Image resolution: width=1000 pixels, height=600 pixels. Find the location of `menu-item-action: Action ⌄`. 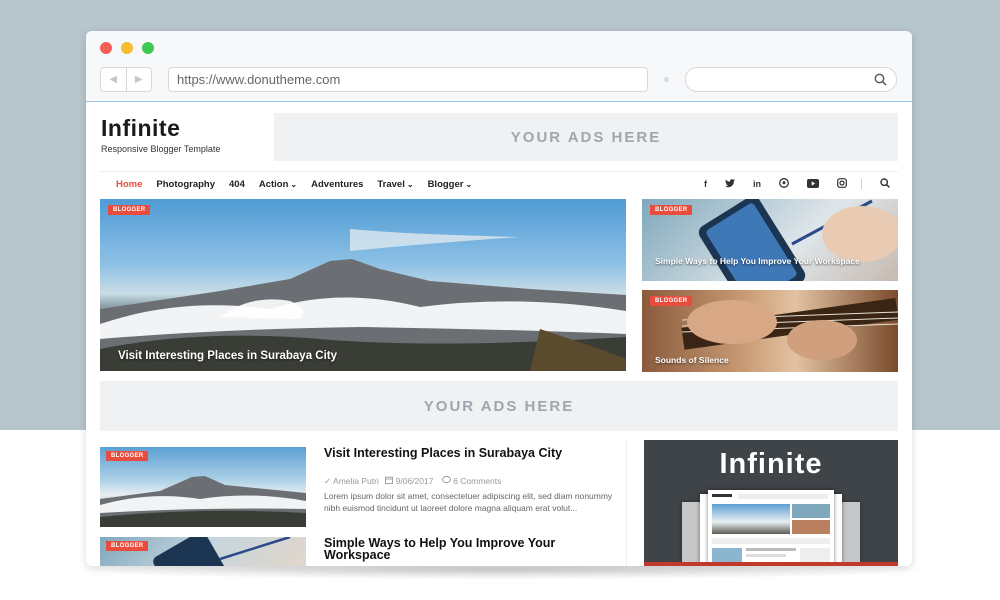

menu-item-action: Action ⌄ is located at coordinates (278, 184).